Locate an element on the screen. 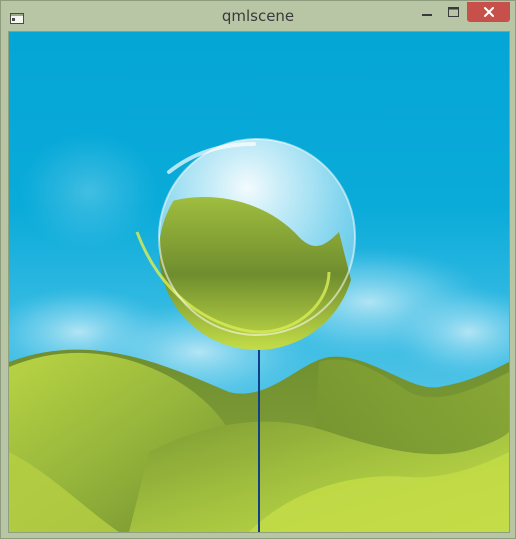  close-icon is located at coordinates (488, 12).